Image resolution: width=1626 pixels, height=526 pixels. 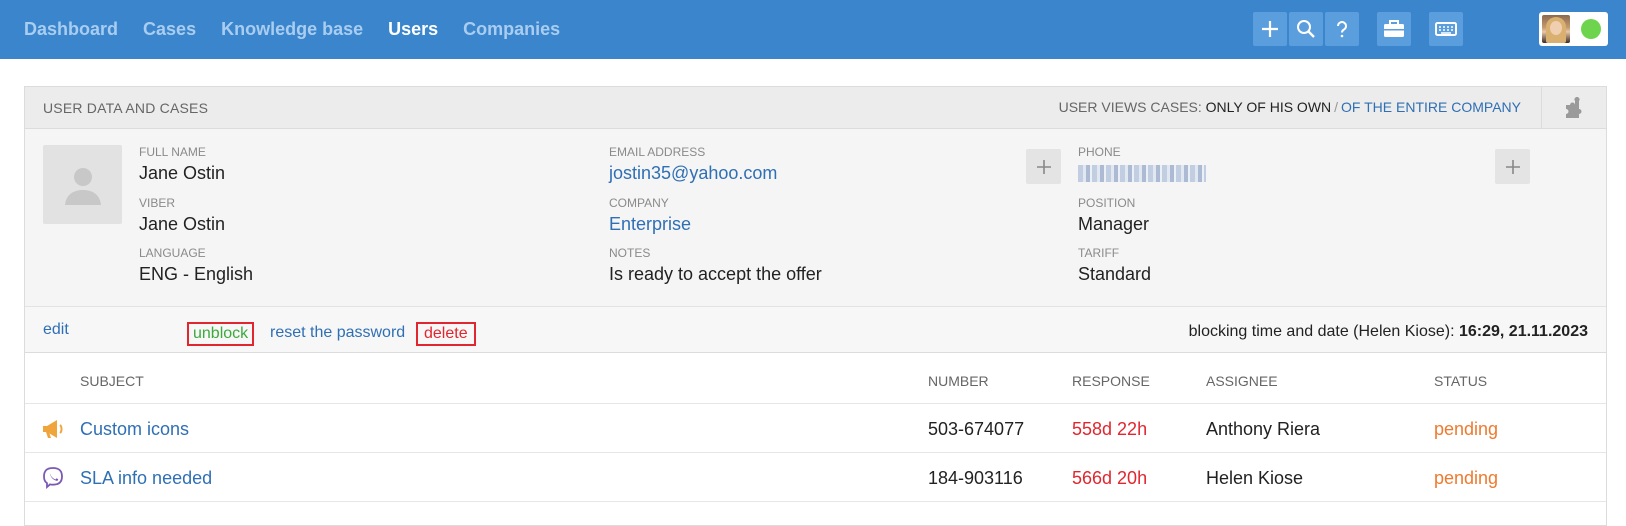 I want to click on search-icon, so click(x=1306, y=29).